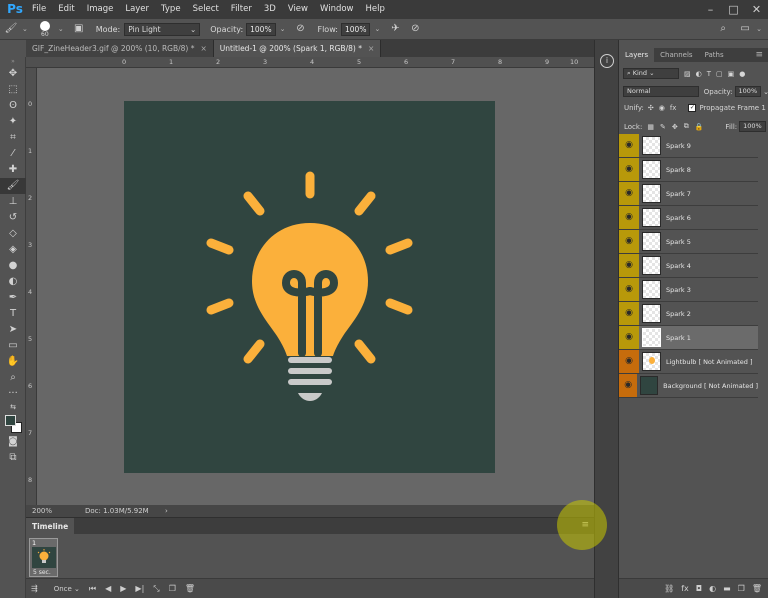 This screenshot has height=598, width=768. What do you see at coordinates (241, 9) in the screenshot?
I see `menu-filter: Filter` at bounding box center [241, 9].